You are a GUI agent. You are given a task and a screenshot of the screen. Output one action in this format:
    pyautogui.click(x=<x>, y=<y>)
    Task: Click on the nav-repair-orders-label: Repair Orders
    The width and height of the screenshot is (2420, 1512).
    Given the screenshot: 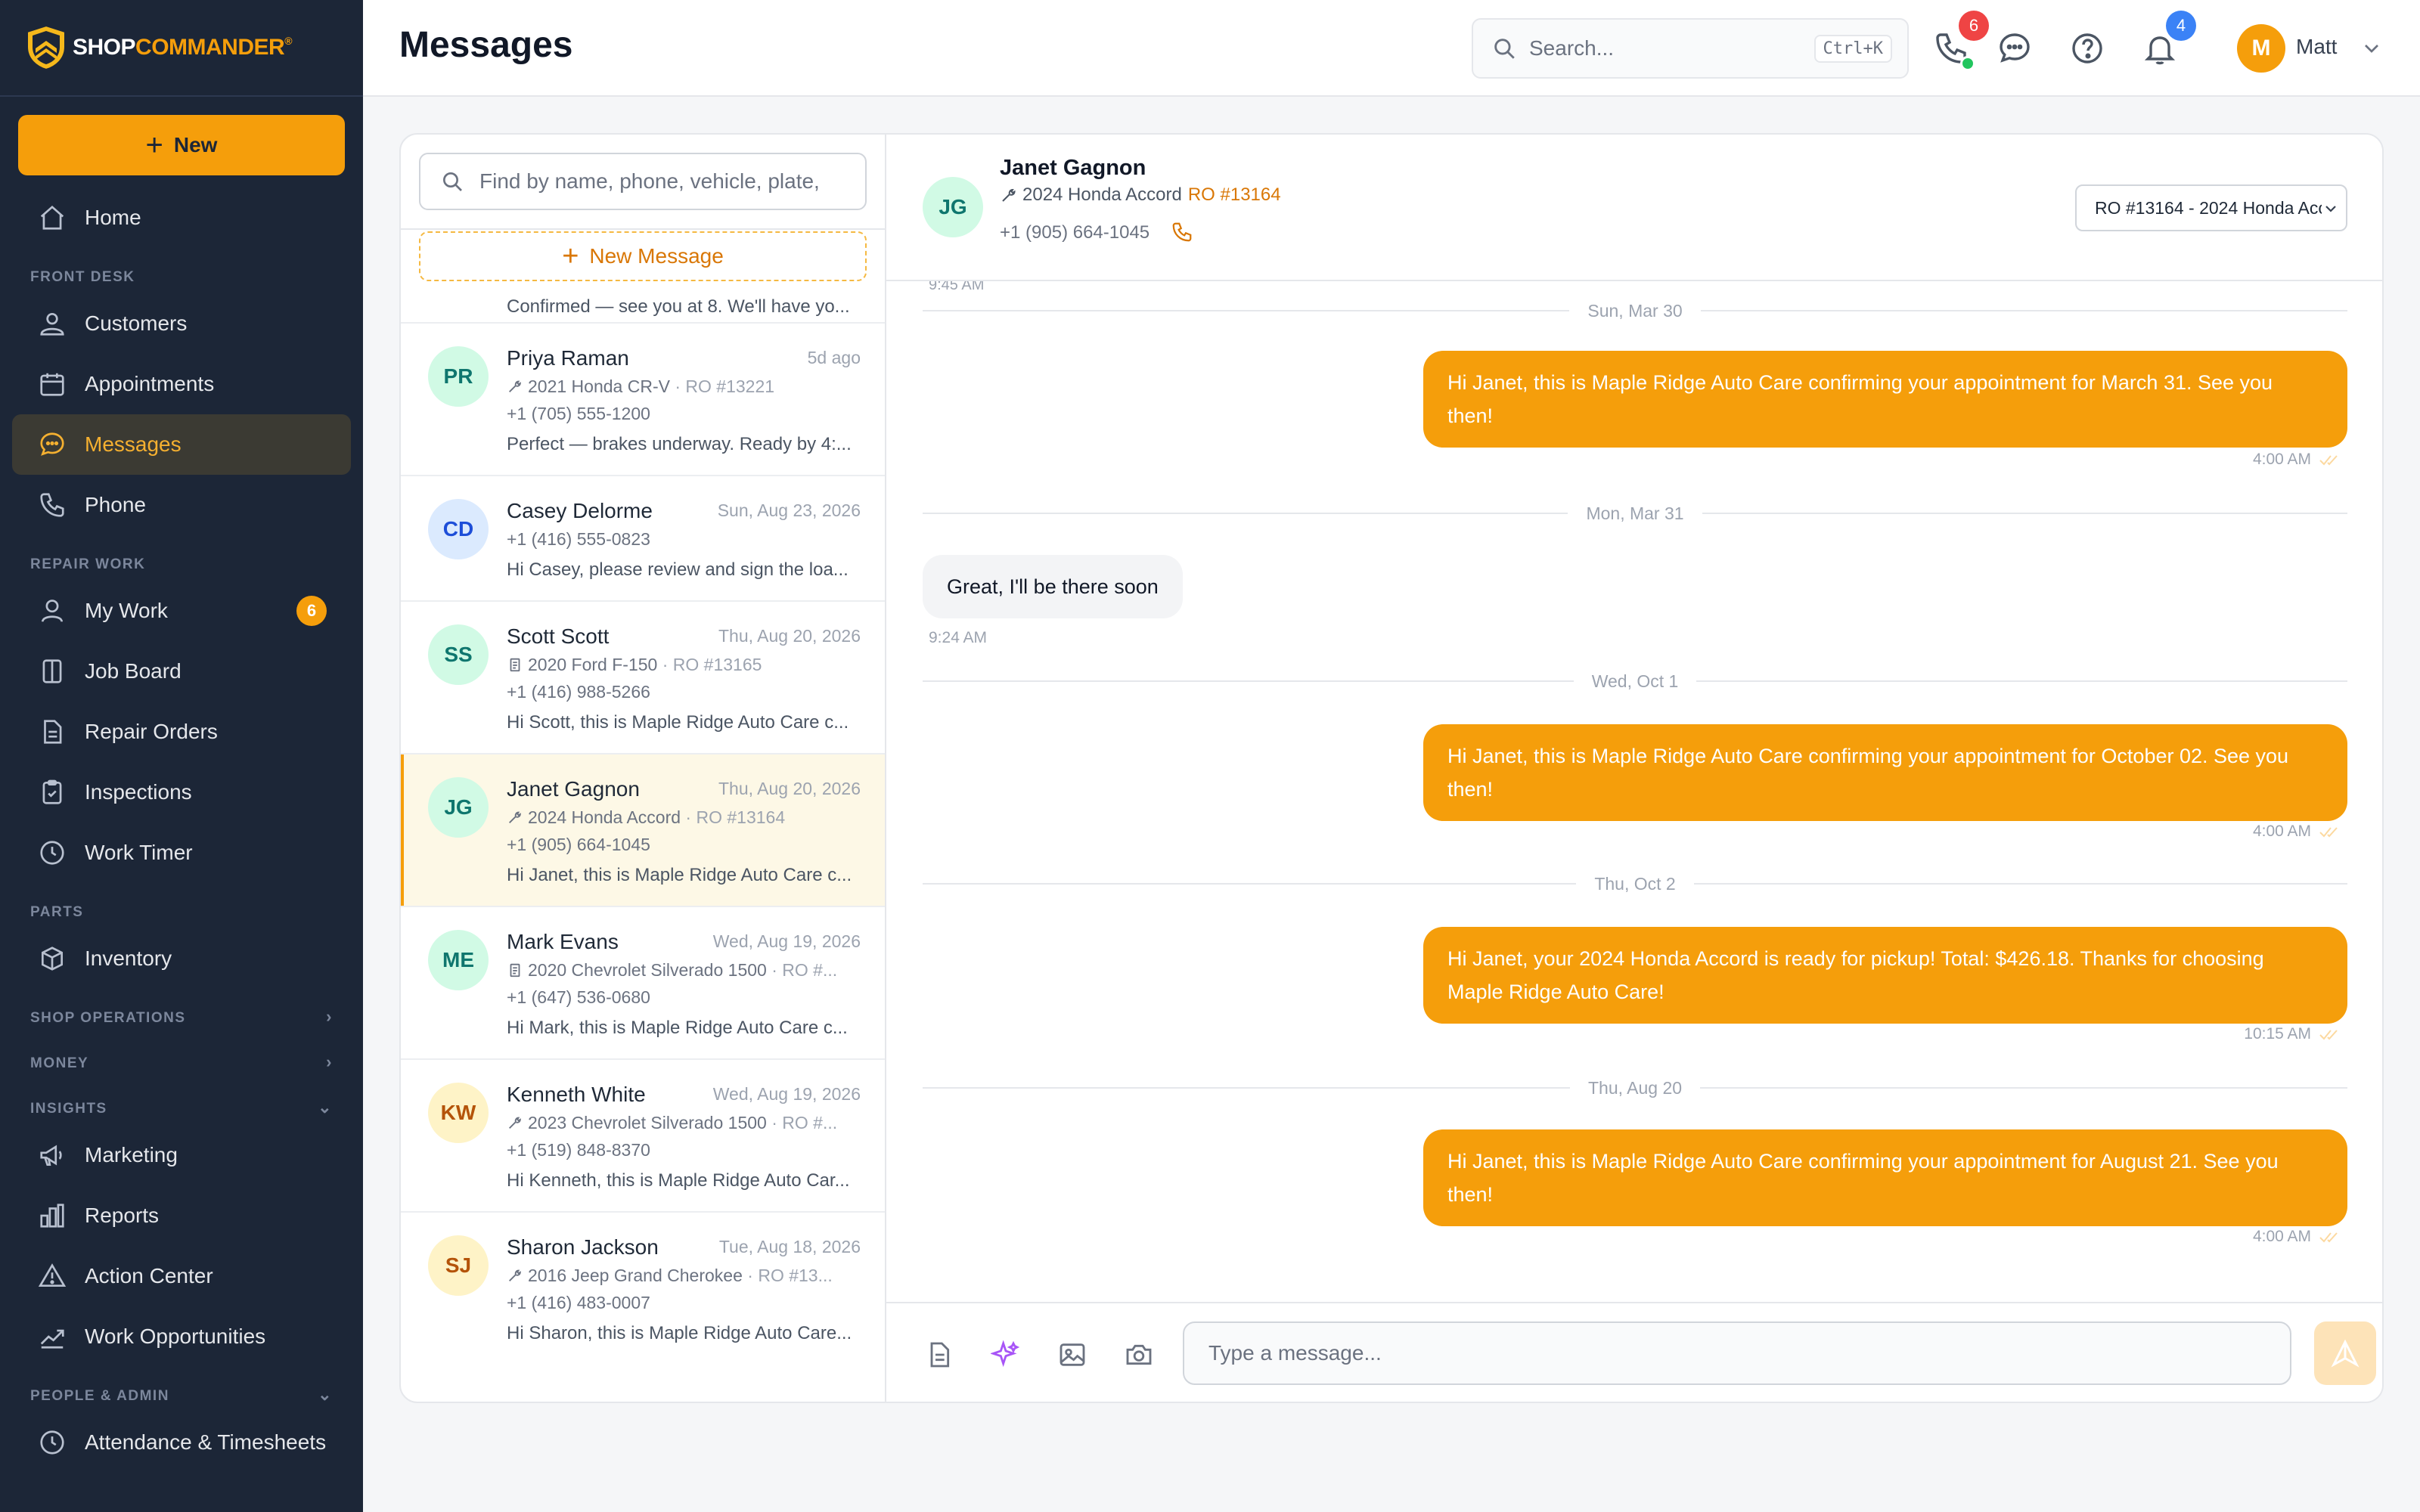 What is the action you would take?
    pyautogui.click(x=151, y=731)
    